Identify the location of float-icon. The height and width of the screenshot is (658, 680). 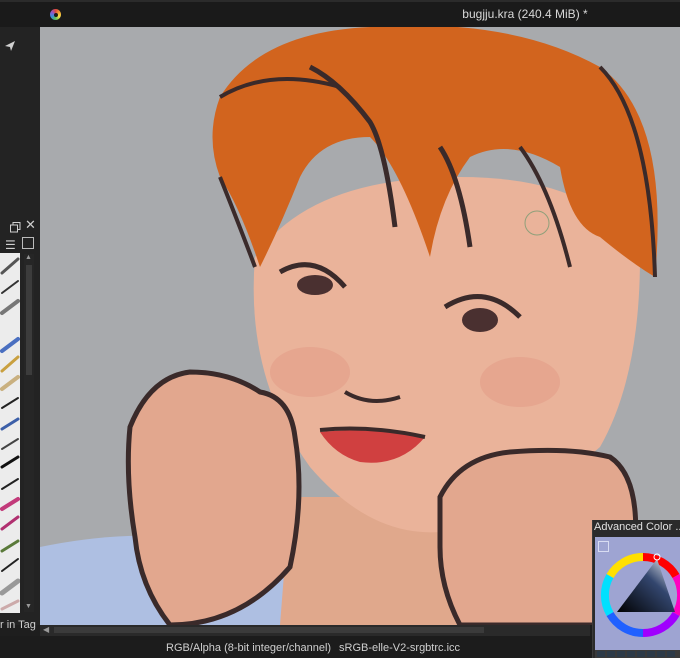
(15, 226).